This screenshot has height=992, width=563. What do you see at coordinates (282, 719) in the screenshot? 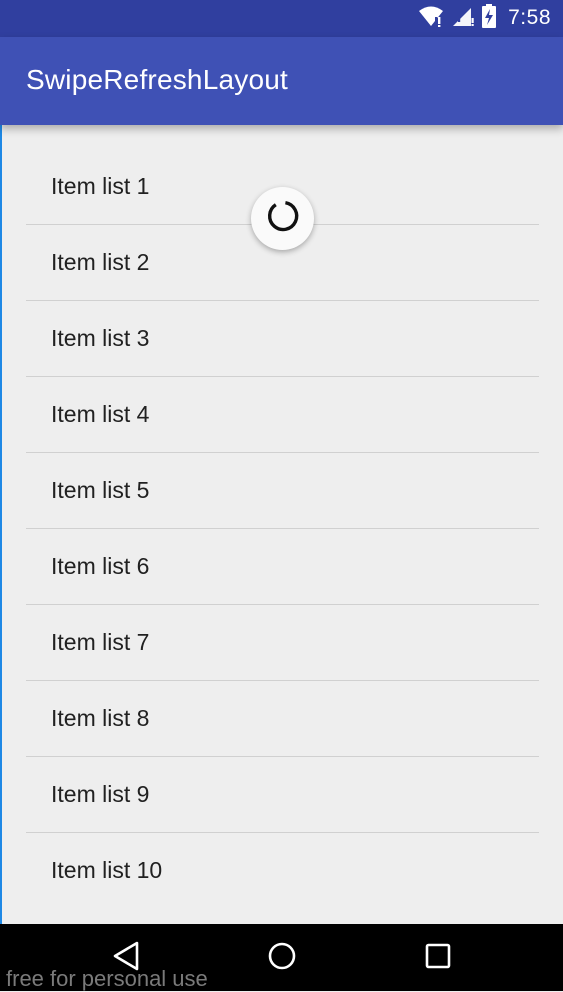
I see `list-item: Item list 8` at bounding box center [282, 719].